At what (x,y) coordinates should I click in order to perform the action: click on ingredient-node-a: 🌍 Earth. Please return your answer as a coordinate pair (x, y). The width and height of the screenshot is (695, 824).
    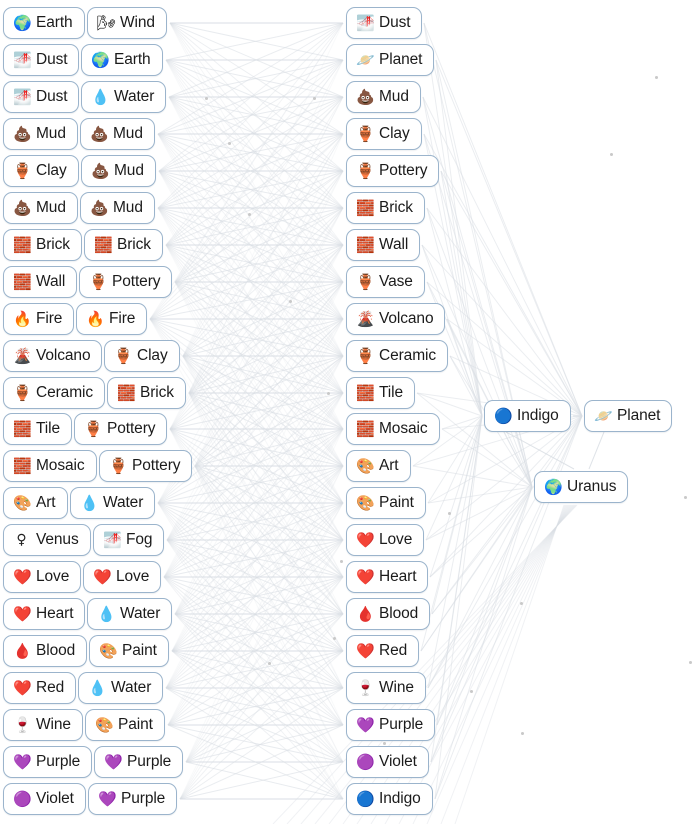
    Looking at the image, I should click on (44, 23).